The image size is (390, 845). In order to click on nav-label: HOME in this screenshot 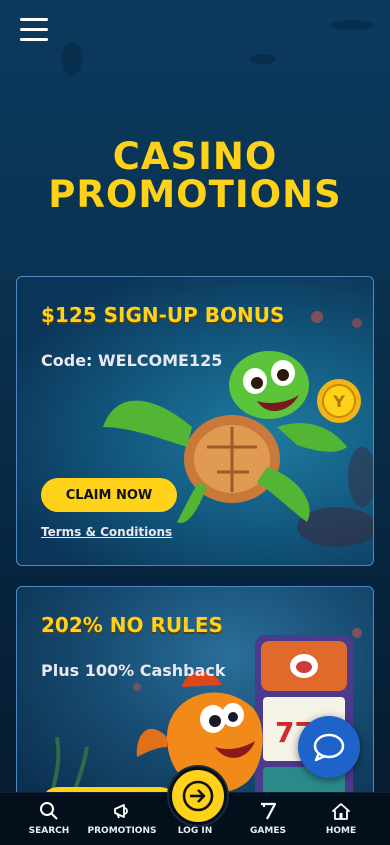, I will do `click(341, 831)`.